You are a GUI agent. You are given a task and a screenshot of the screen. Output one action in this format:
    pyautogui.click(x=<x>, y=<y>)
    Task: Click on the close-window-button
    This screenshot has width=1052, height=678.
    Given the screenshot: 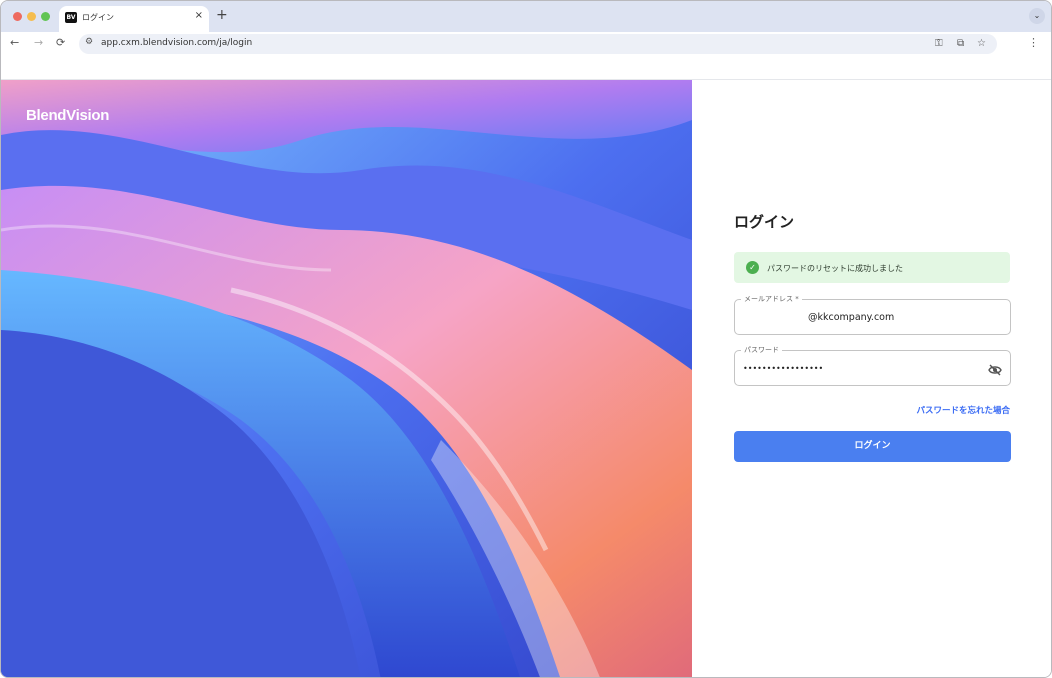 What is the action you would take?
    pyautogui.click(x=17, y=16)
    